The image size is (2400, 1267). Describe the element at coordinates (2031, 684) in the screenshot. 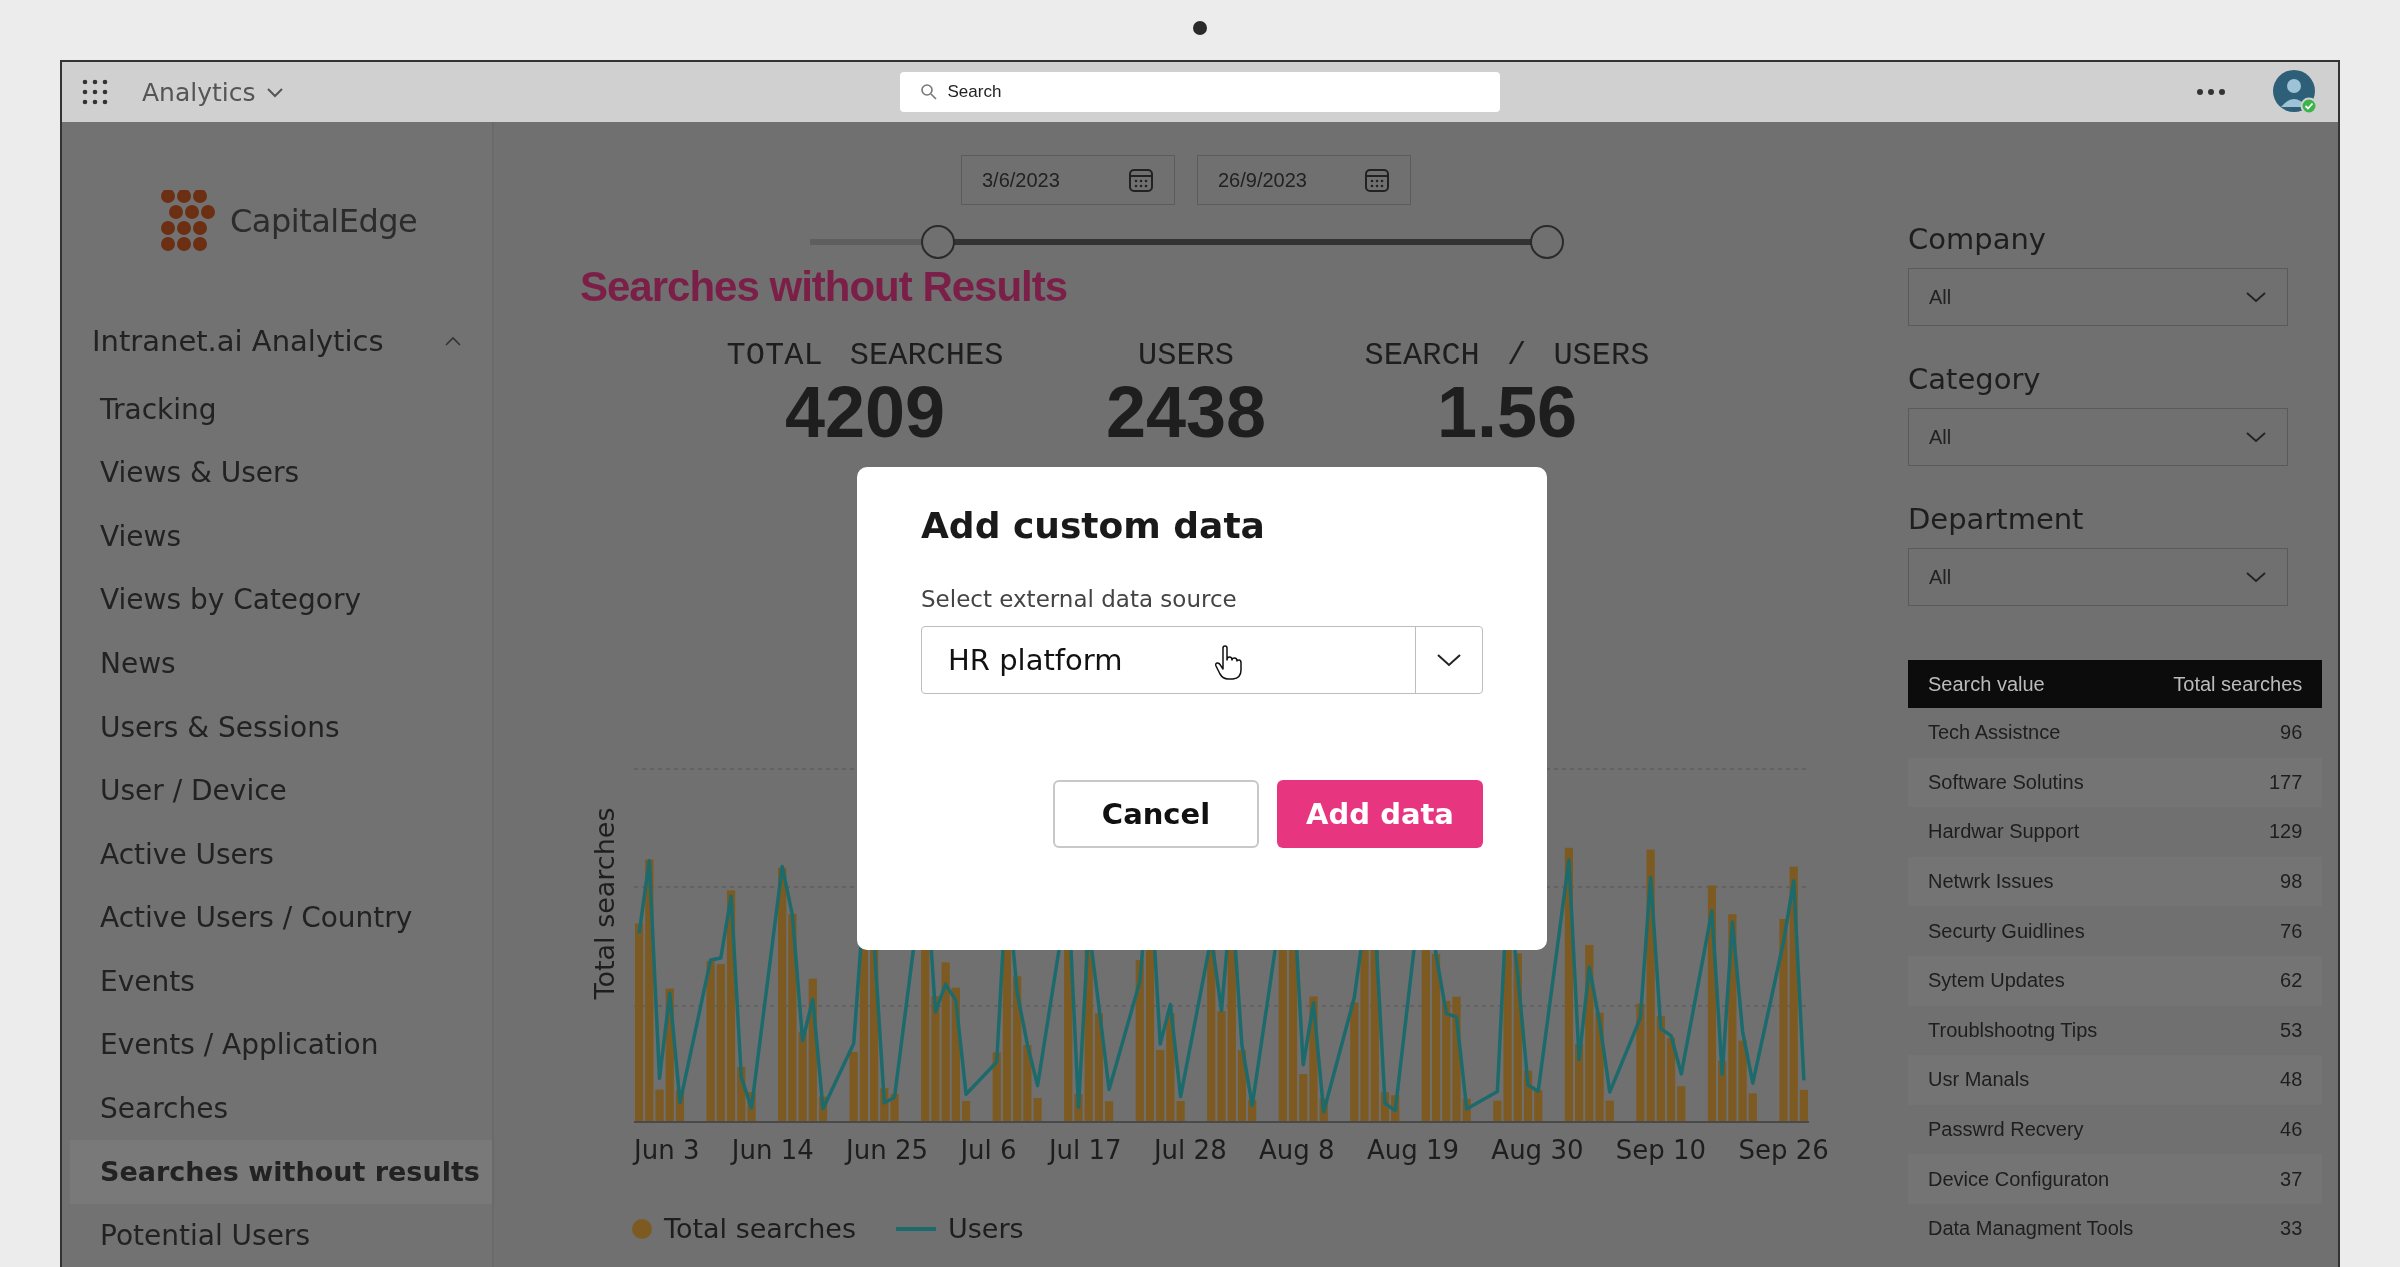

I see `column-header: Search value` at that location.